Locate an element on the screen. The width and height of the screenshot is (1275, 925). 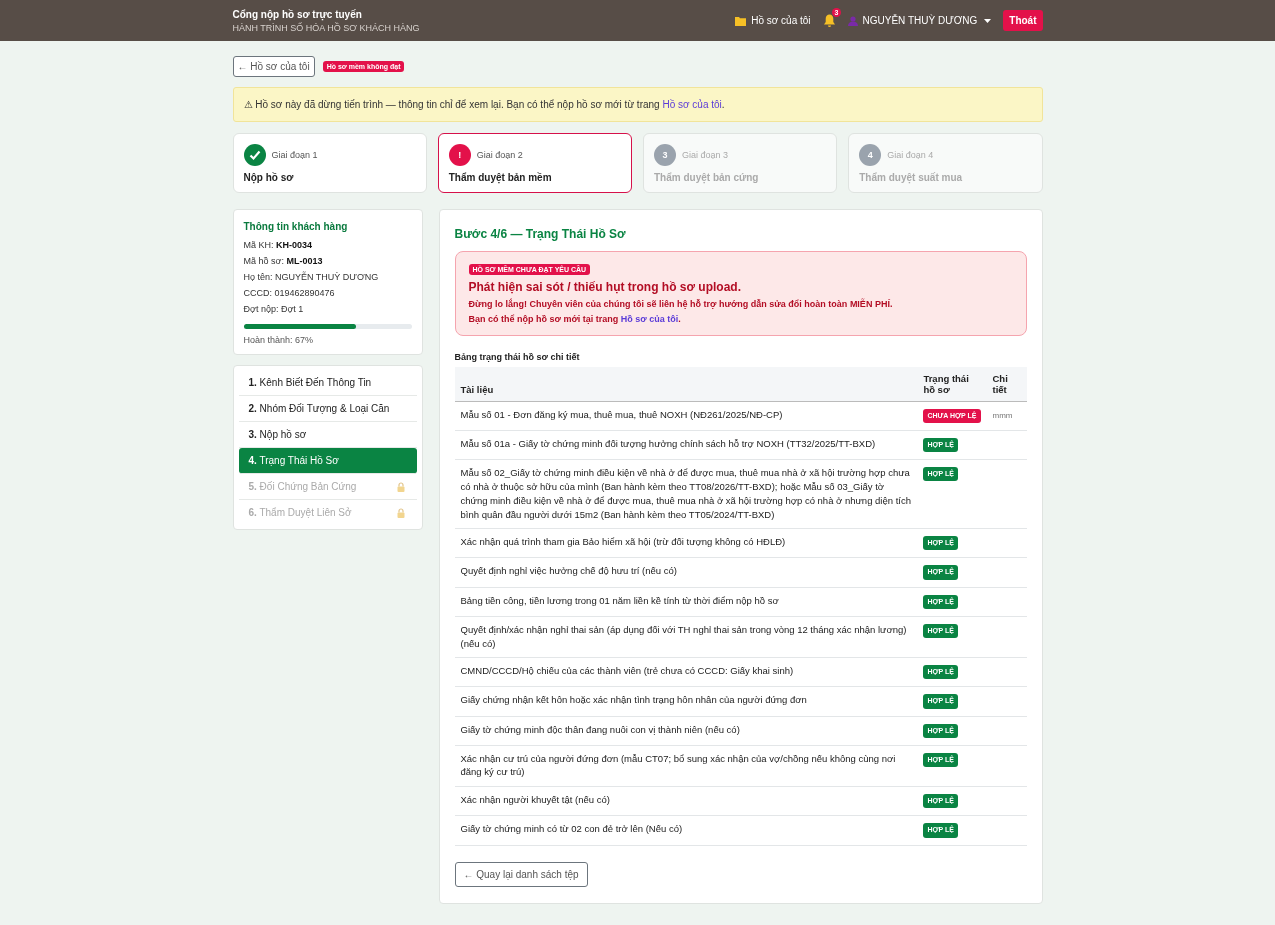
alert-heading: Phát hiện sai sót / thiếu hụt trong hồ sơ upload. is located at coordinates (605, 287).